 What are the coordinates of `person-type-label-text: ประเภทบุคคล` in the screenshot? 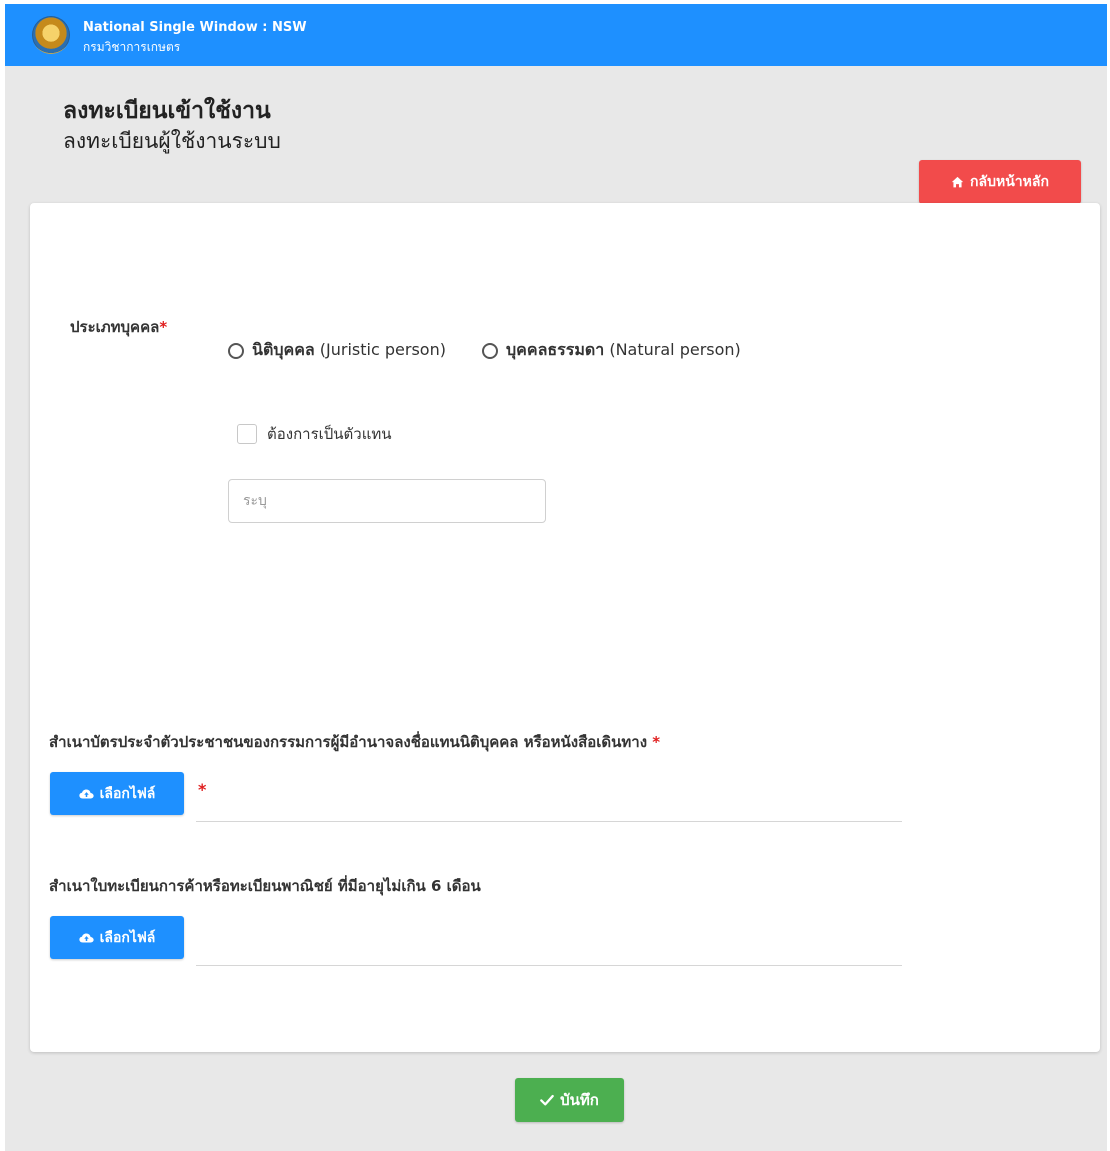 It's located at (115, 327).